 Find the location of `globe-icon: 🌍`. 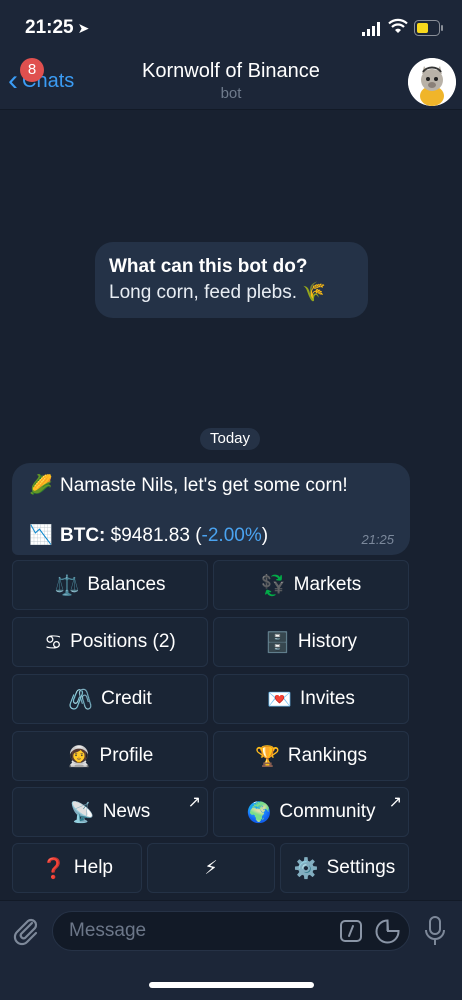

globe-icon: 🌍 is located at coordinates (259, 812).